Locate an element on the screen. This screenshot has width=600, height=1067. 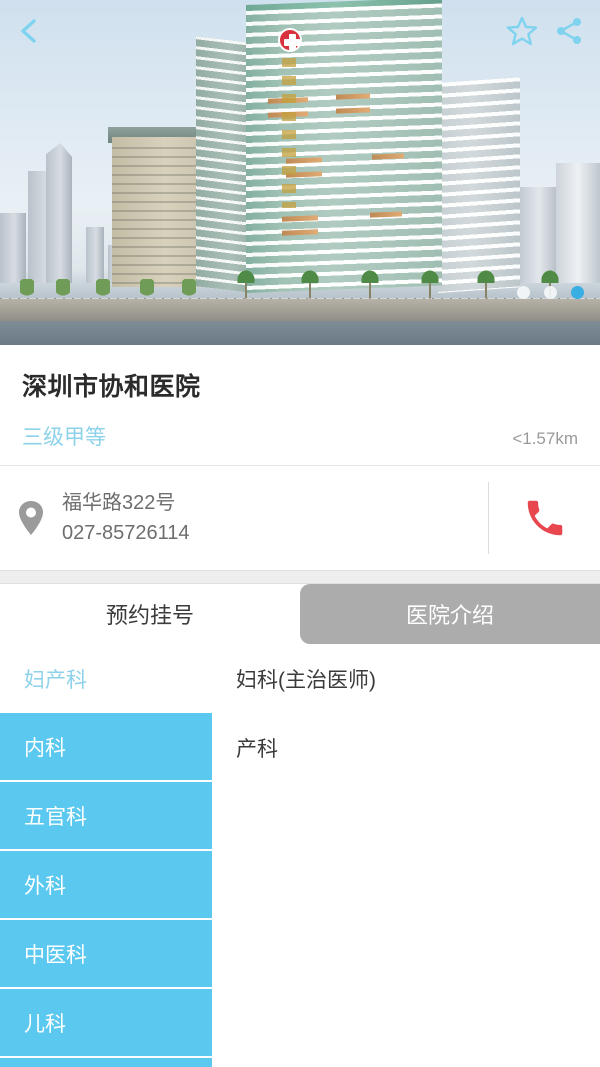
tab-hospital-intro: 医院介绍 is located at coordinates (450, 614).